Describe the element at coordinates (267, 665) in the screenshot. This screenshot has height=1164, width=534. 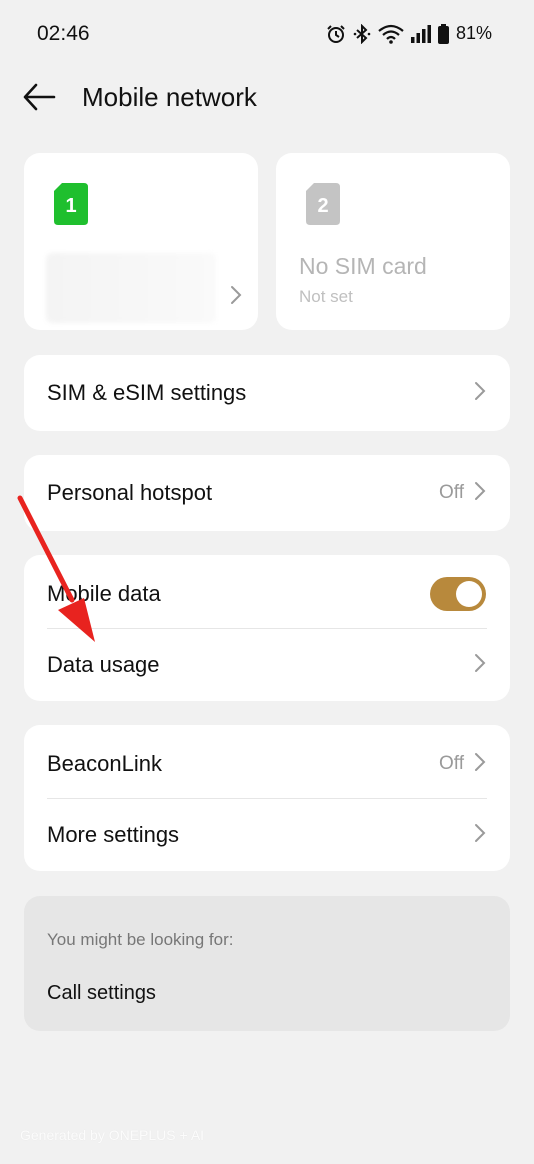
I see `data-usage-row: Data usage` at that location.